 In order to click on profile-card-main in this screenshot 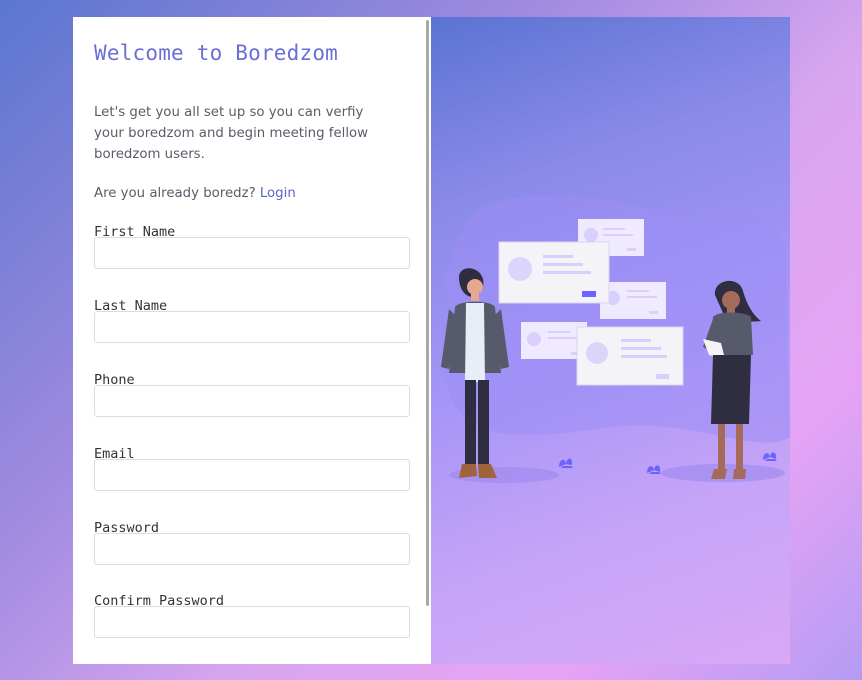, I will do `click(554, 272)`.